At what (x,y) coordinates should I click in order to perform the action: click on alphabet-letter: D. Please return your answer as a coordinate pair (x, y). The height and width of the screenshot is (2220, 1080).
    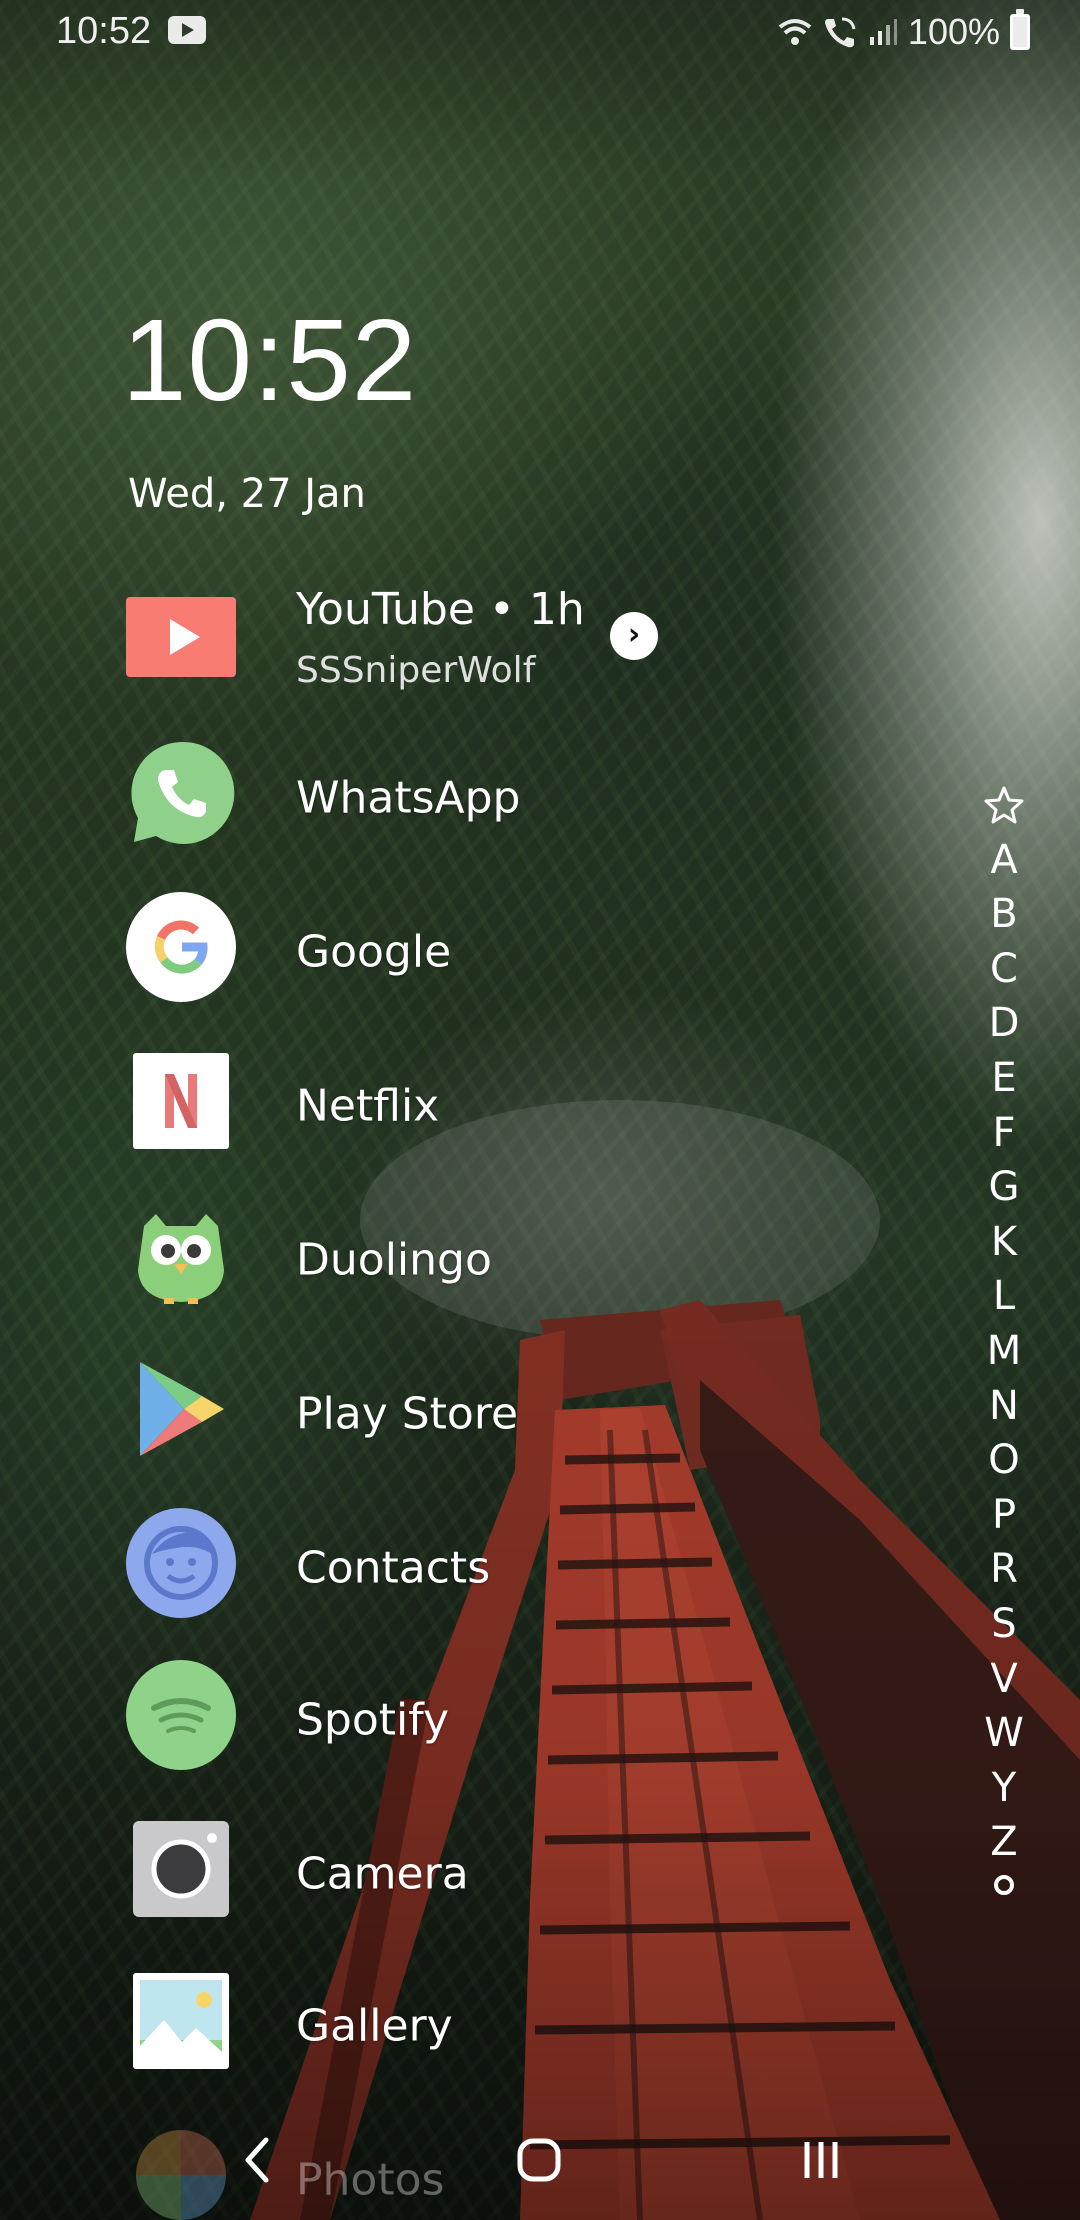
    Looking at the image, I should click on (1004, 1023).